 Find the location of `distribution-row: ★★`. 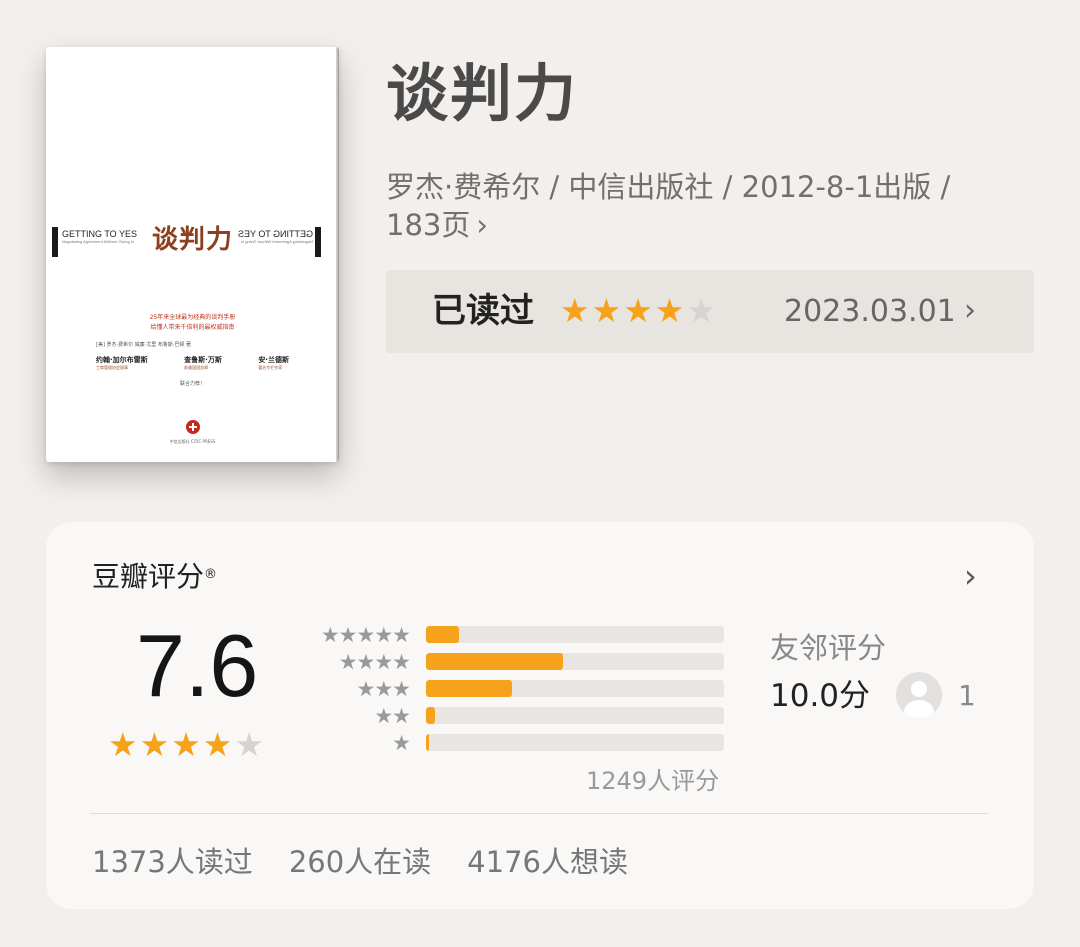

distribution-row: ★★ is located at coordinates (518, 716).